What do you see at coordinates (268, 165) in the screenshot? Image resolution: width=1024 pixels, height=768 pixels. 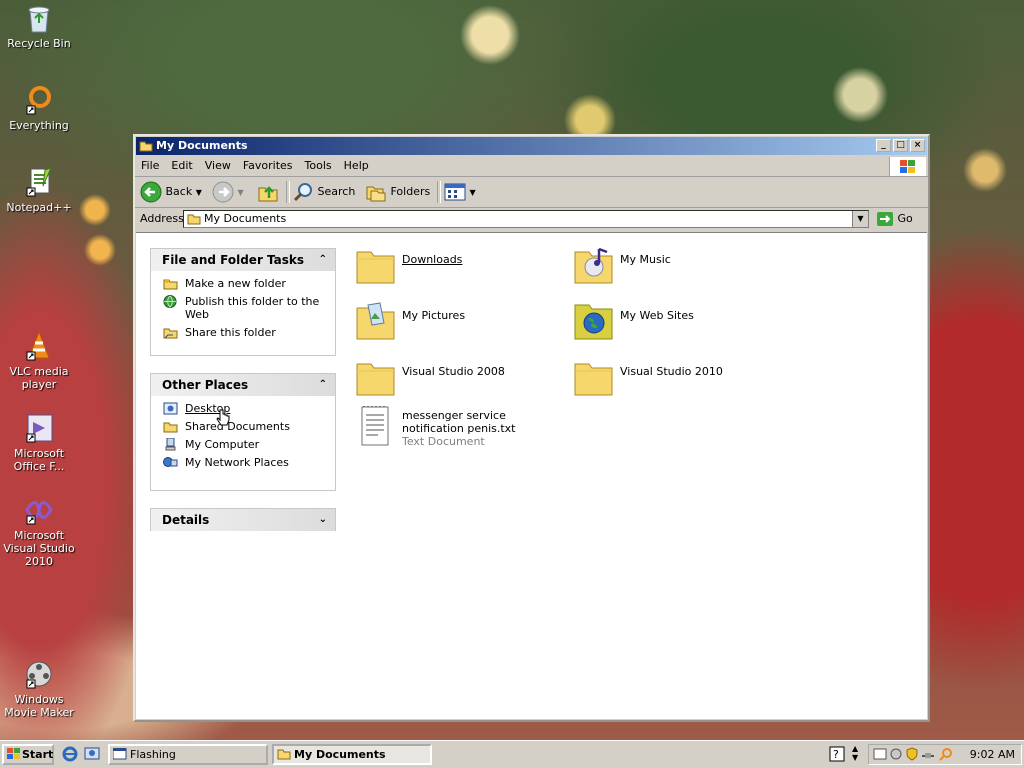 I see `menu-favorites: Favorites` at bounding box center [268, 165].